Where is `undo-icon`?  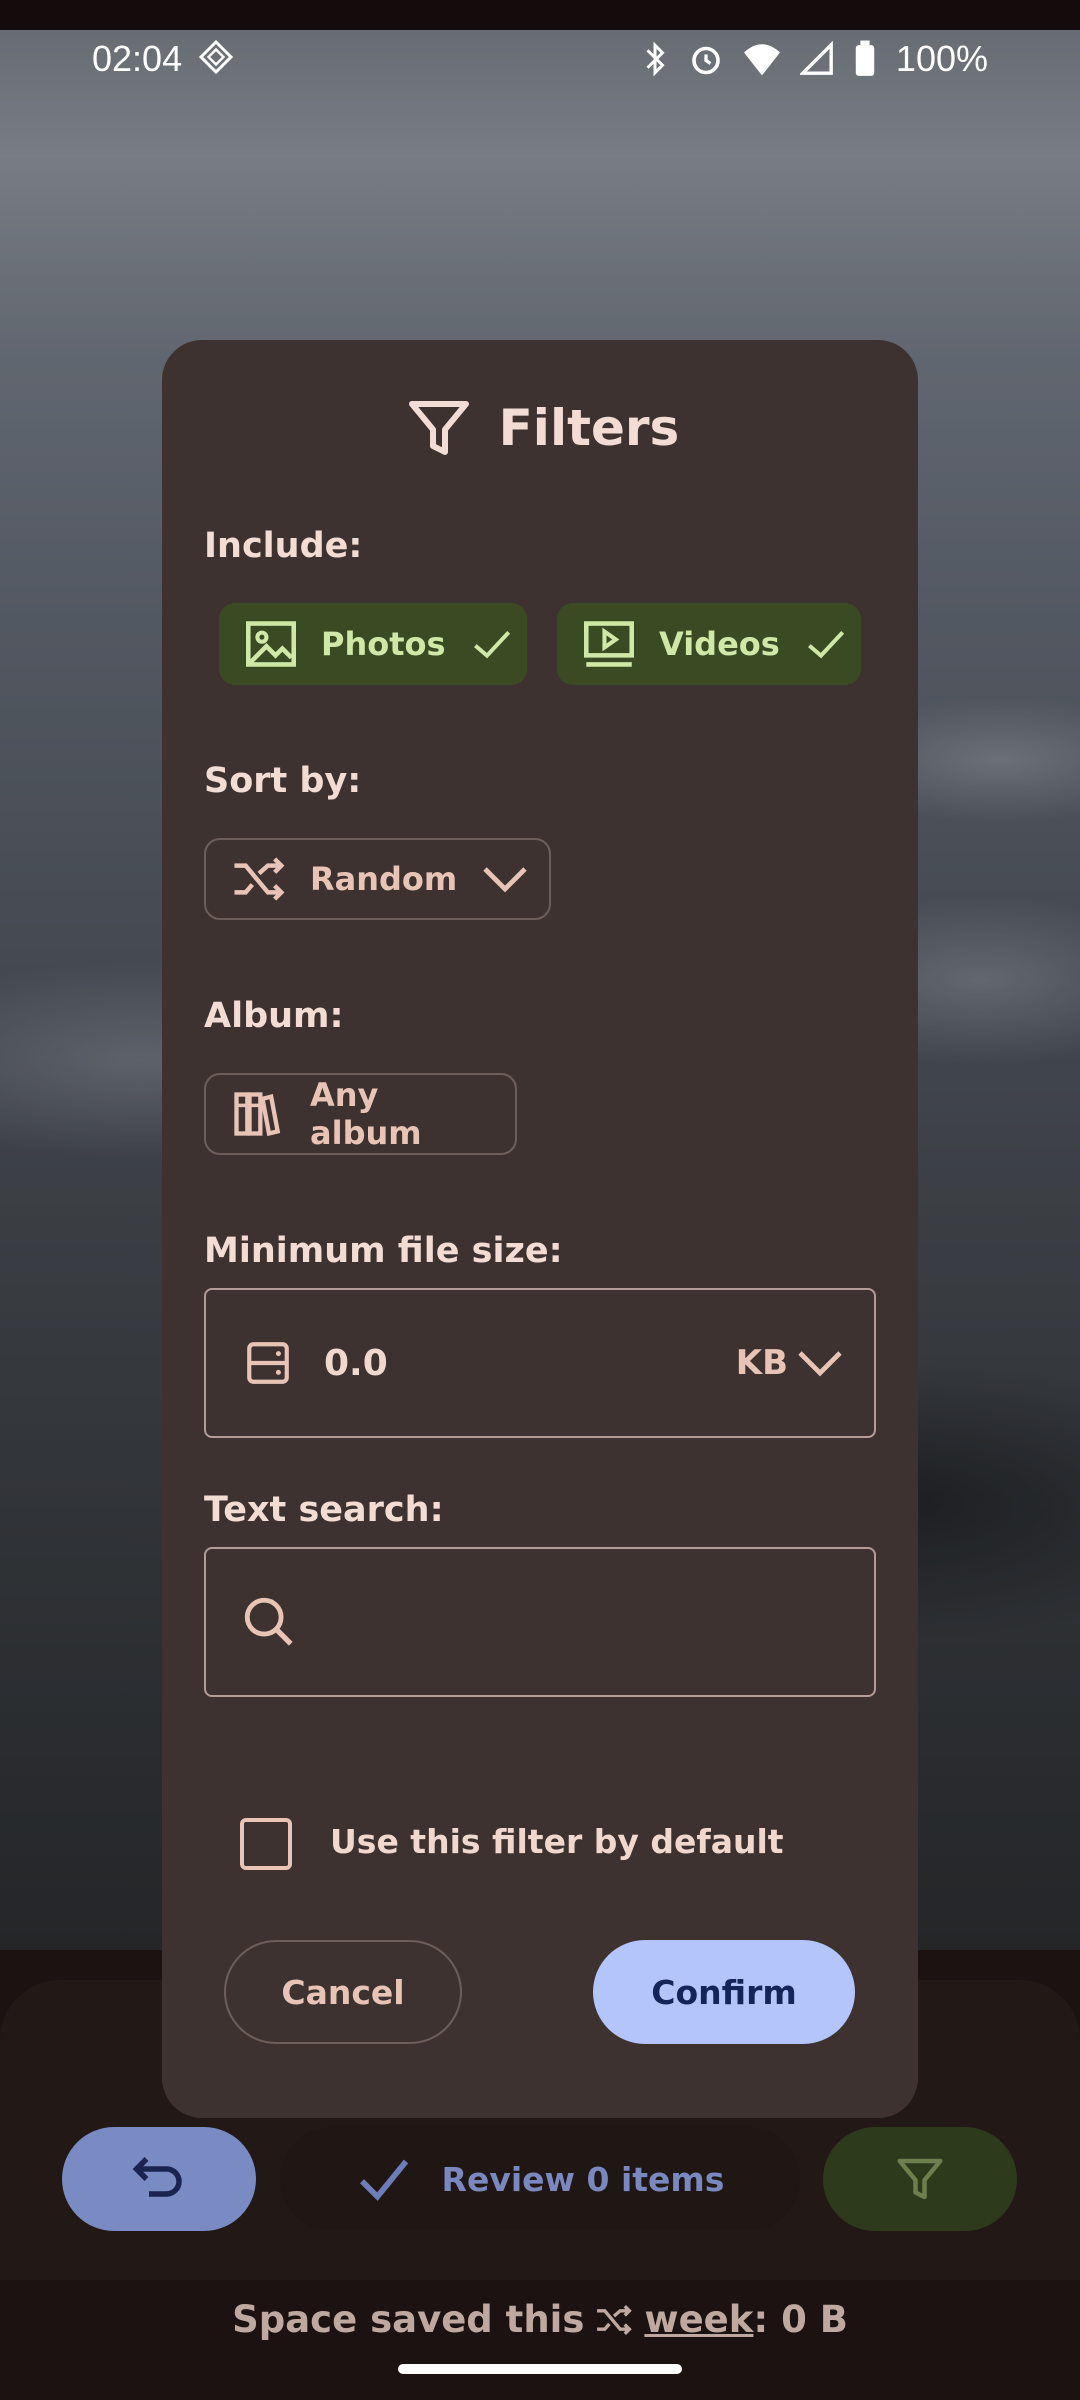 undo-icon is located at coordinates (157, 2177).